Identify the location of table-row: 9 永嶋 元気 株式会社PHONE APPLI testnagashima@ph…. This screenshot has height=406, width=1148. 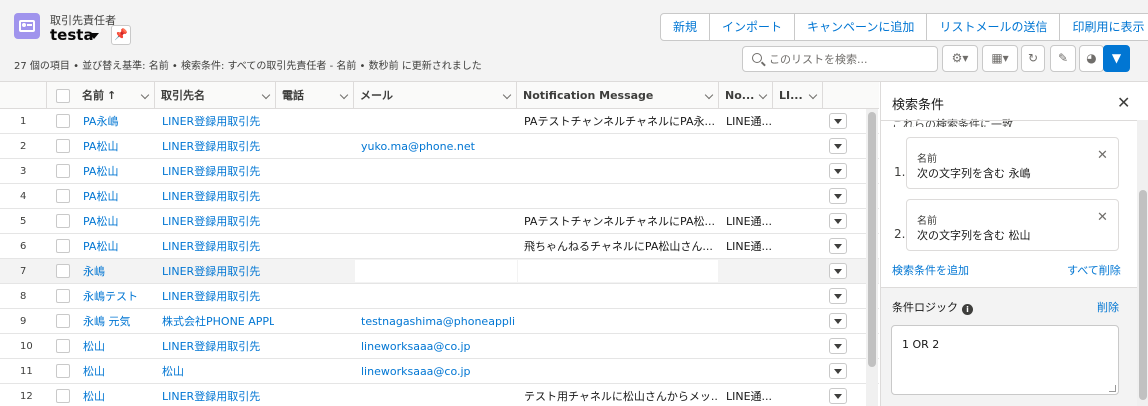
(439, 321).